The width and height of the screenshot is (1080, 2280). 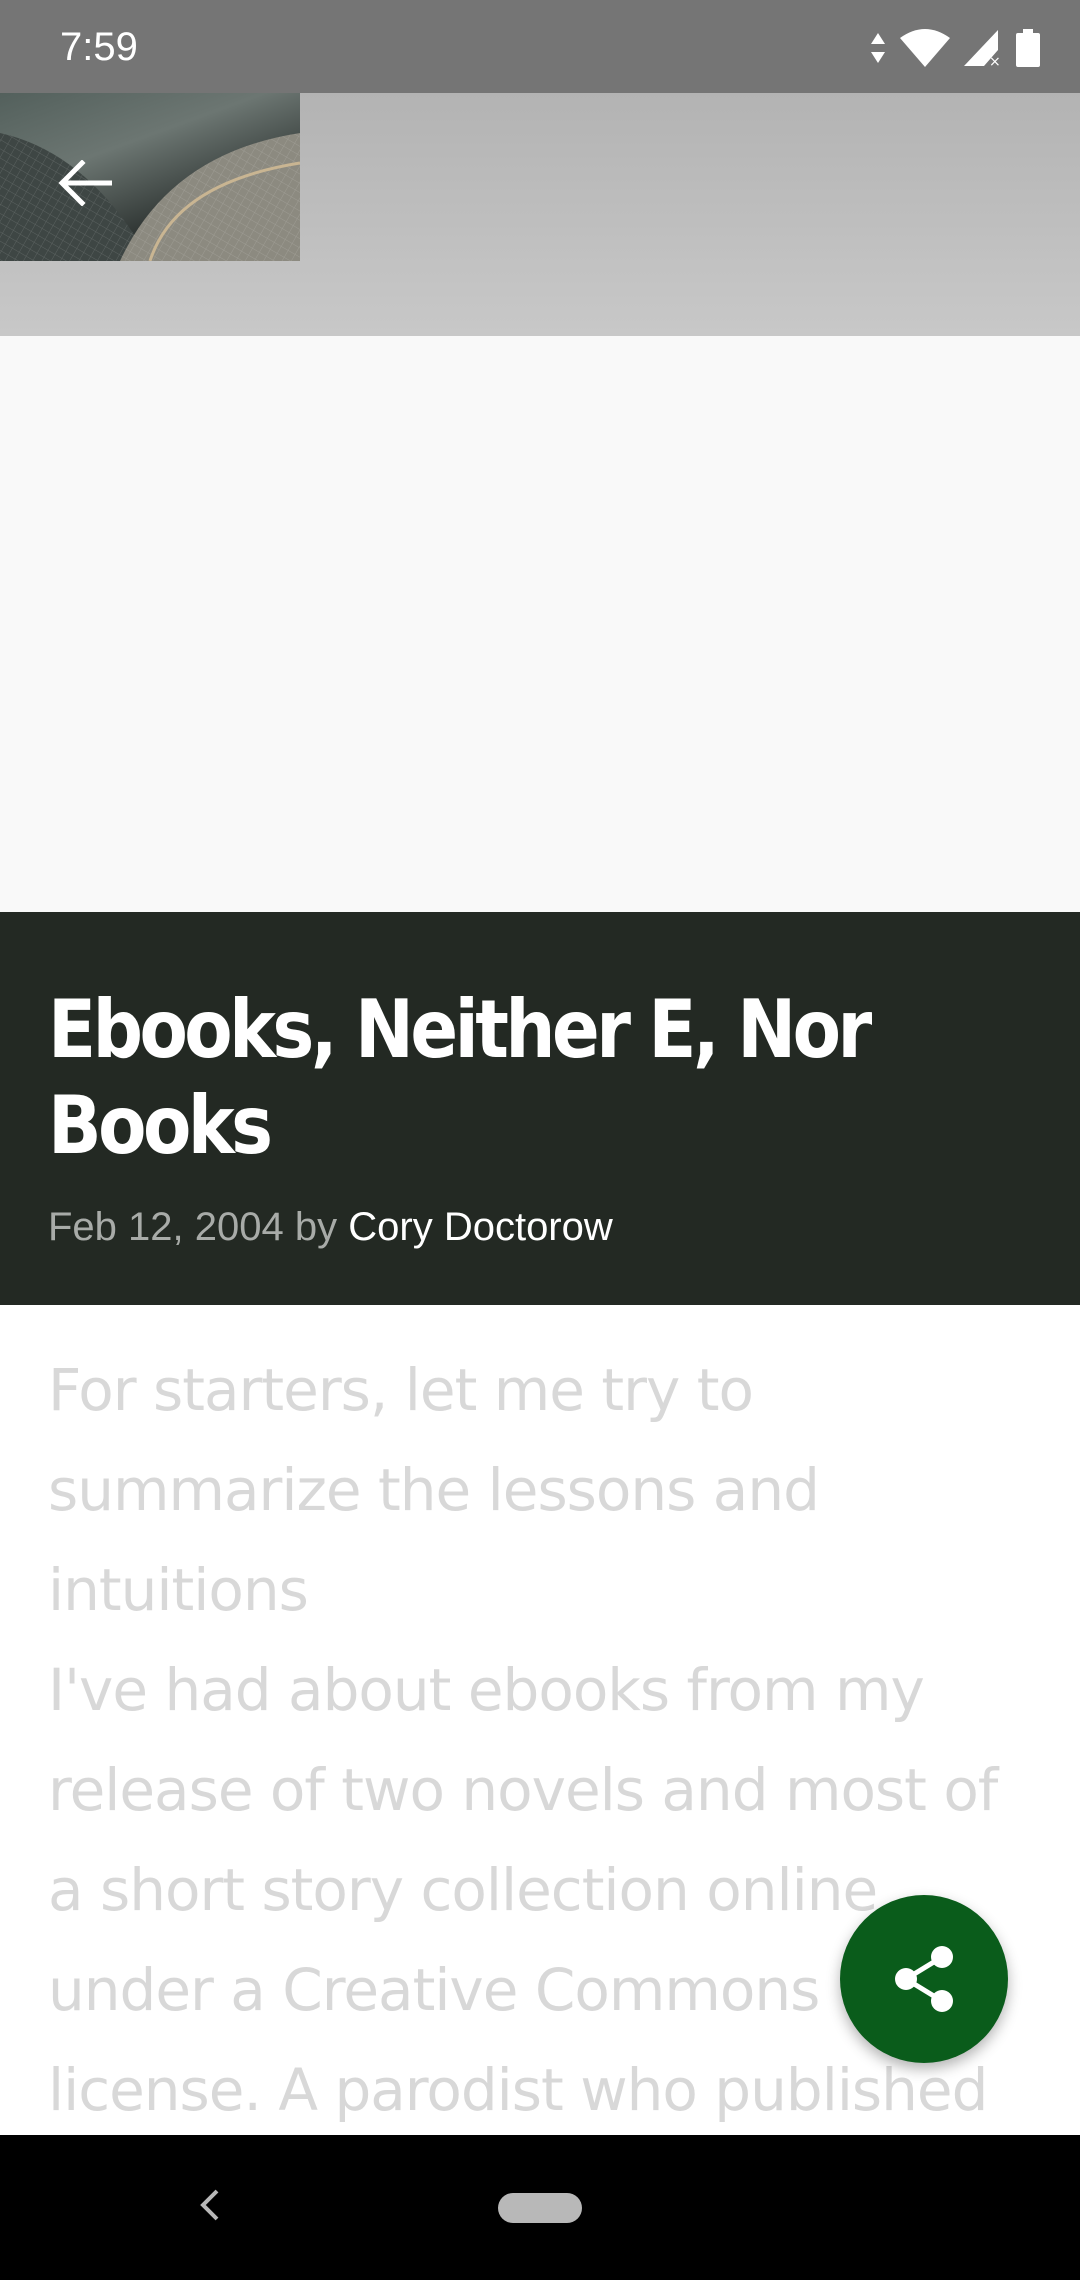 I want to click on post-meta: Feb 12, 2004 by Cory Doctorow, so click(x=330, y=1227).